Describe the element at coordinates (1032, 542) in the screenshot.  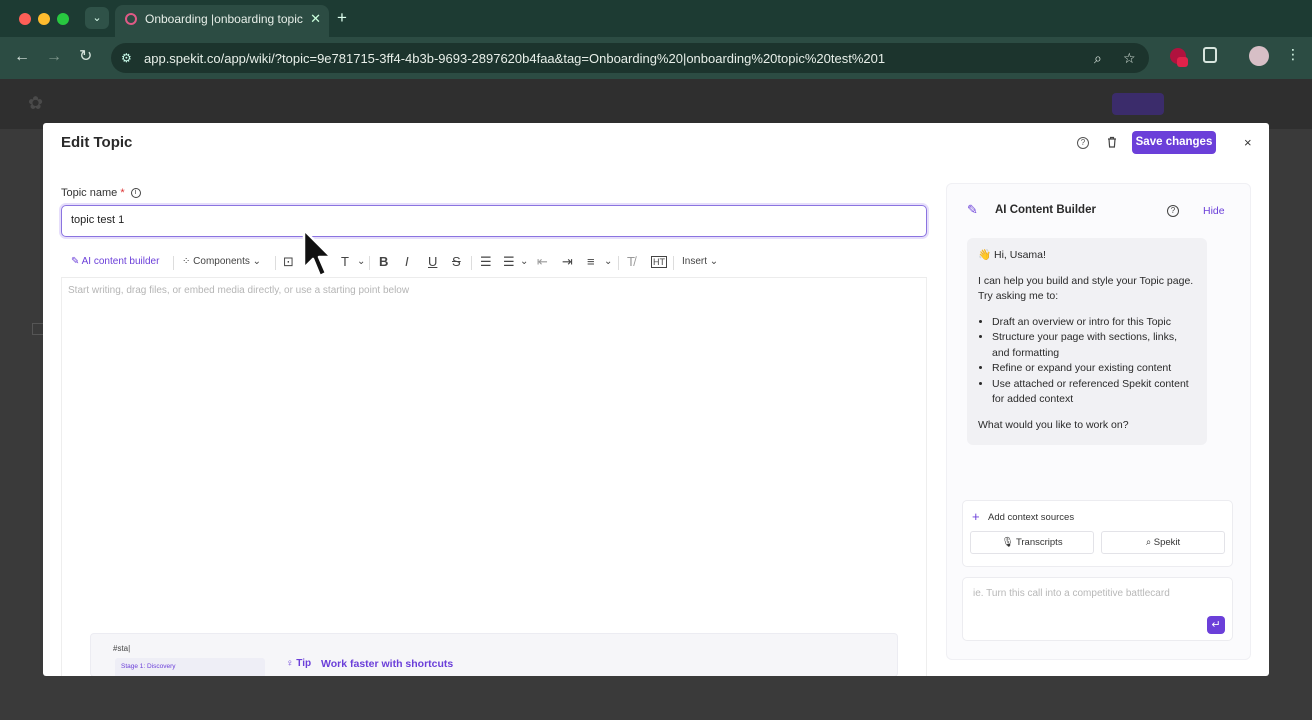
I see `transcripts-button: 🎙 Transcripts` at that location.